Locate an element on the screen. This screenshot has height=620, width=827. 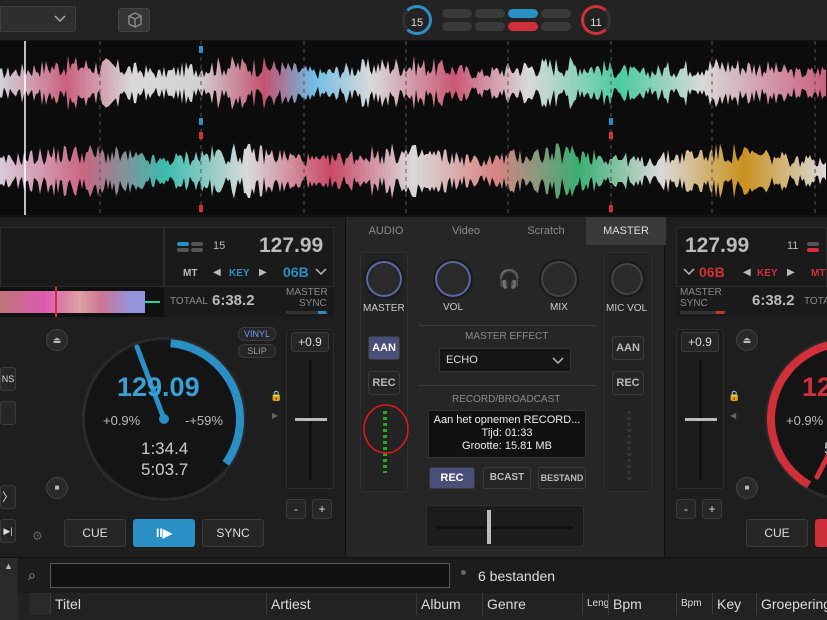
mini-waveform-tail is located at coordinates (152, 302).